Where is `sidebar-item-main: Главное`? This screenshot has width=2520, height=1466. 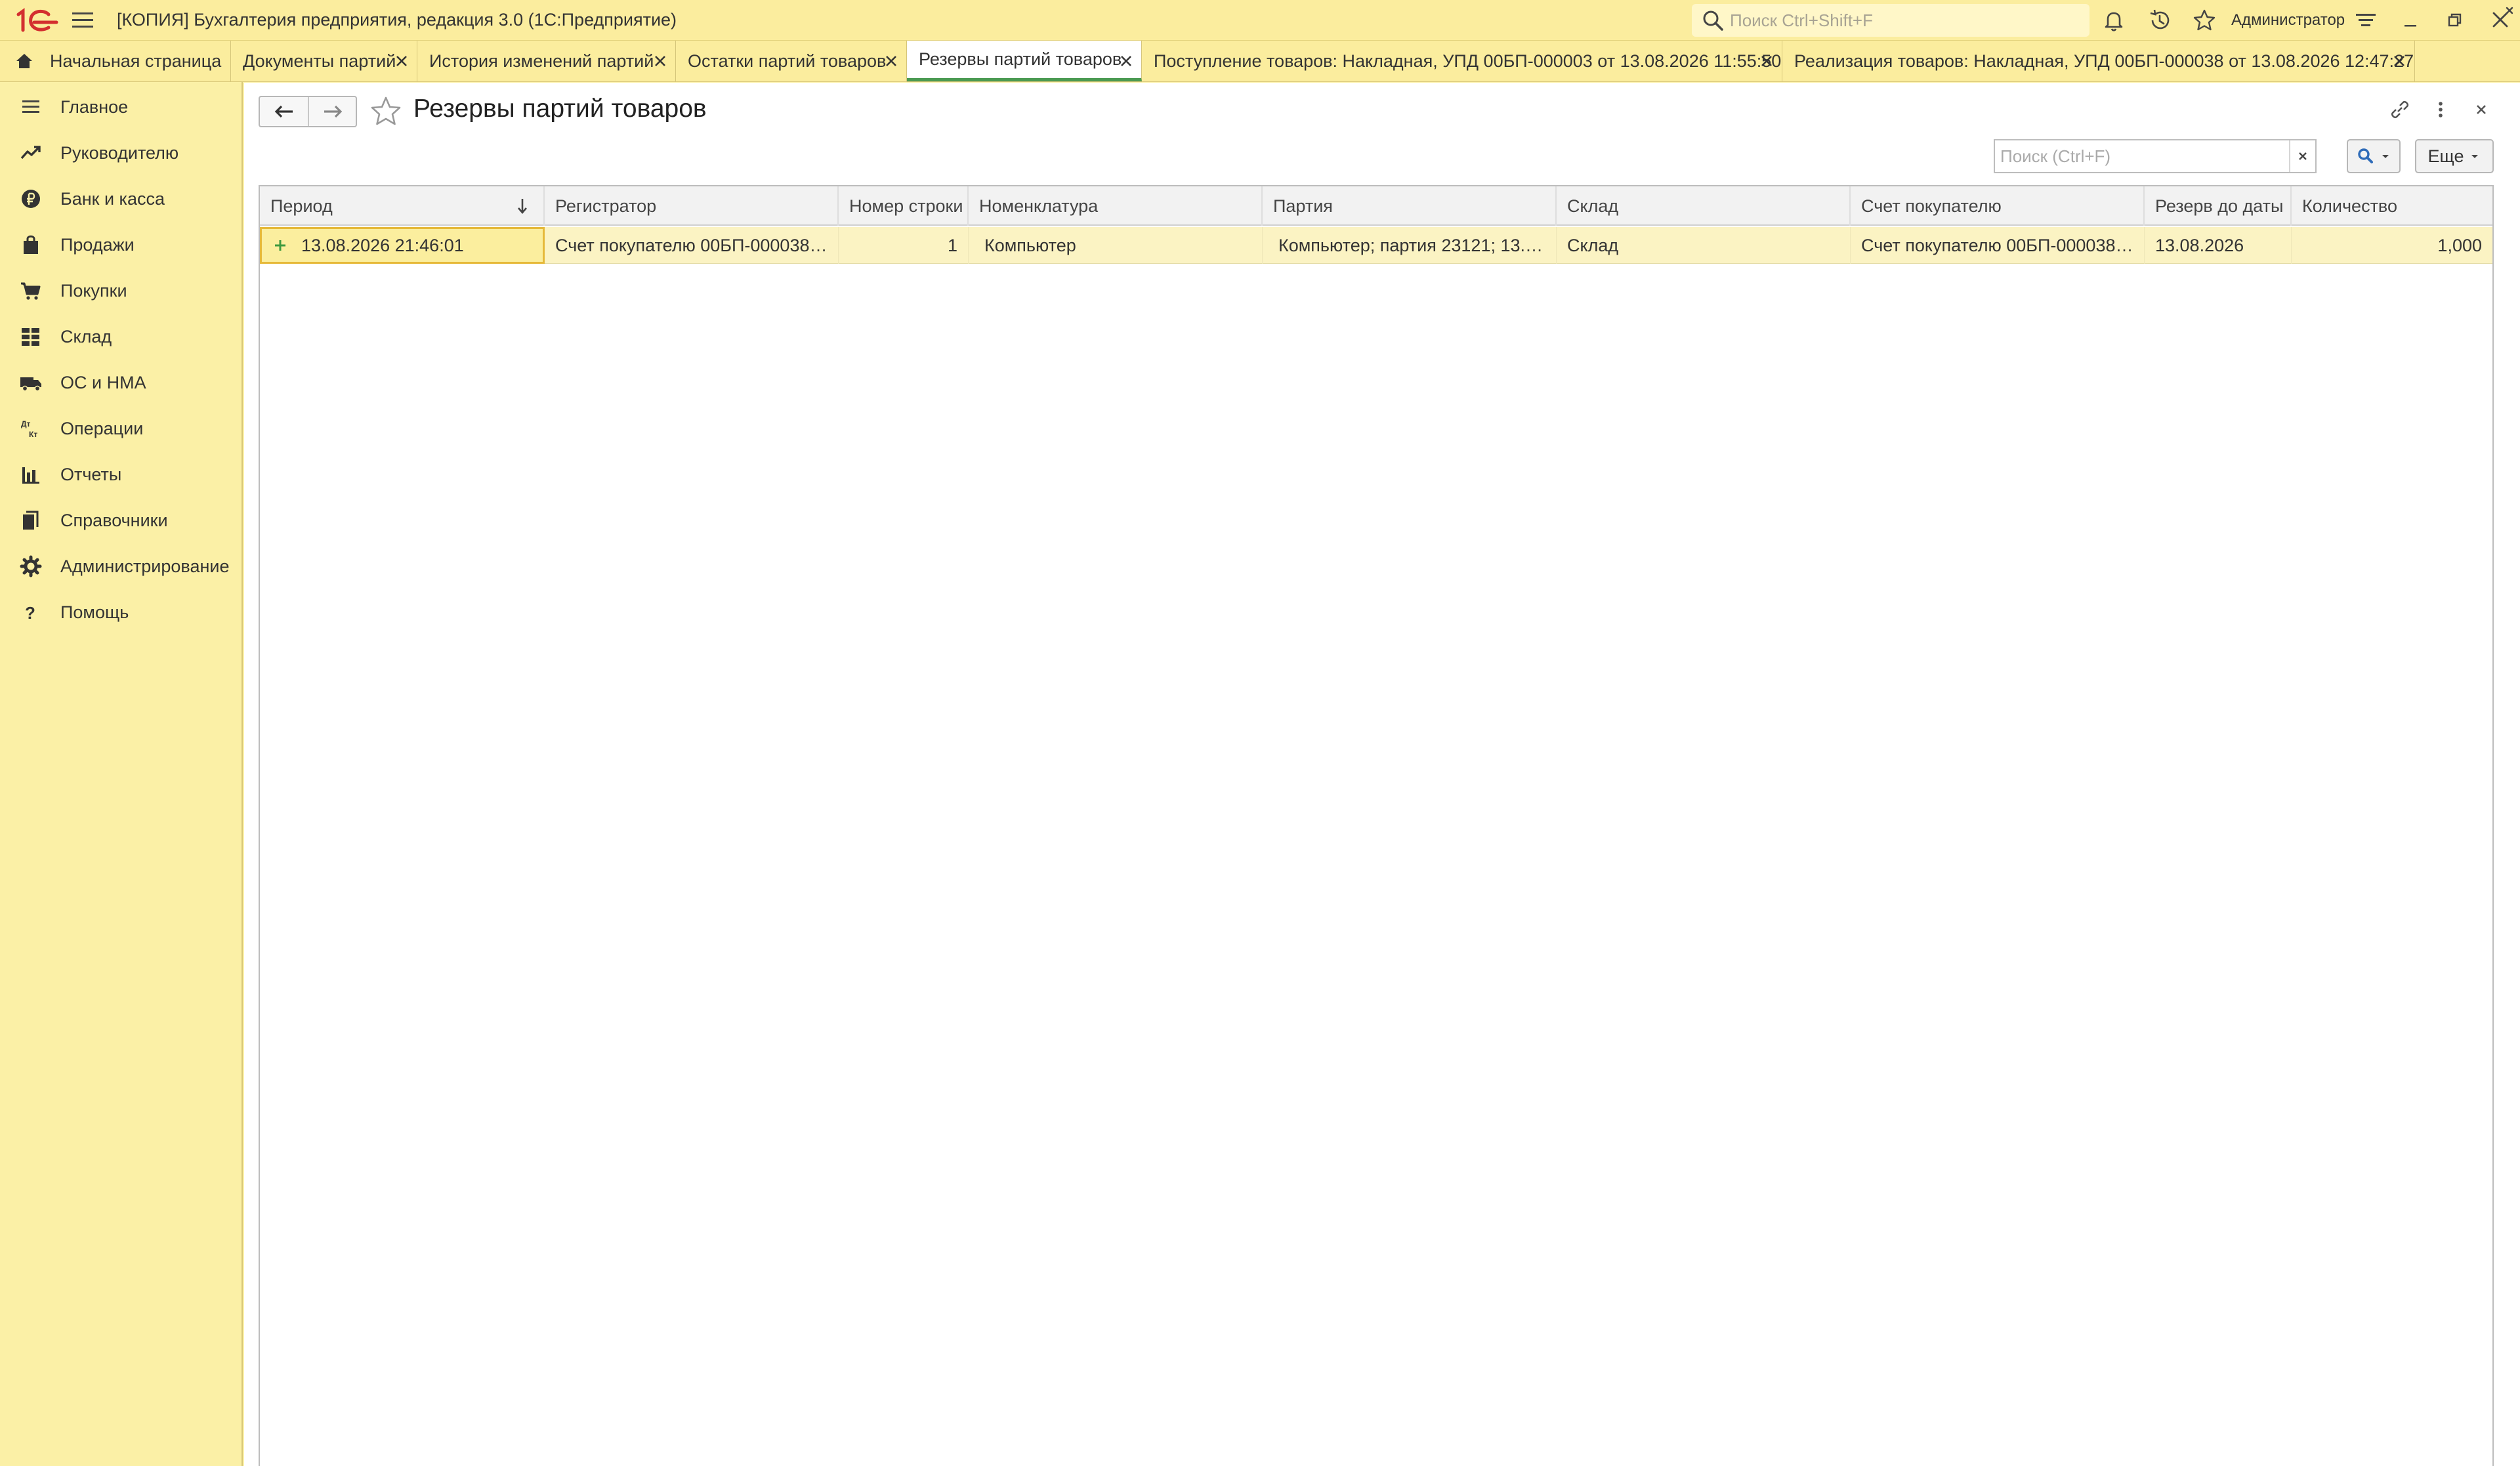 sidebar-item-main: Главное is located at coordinates (121, 107).